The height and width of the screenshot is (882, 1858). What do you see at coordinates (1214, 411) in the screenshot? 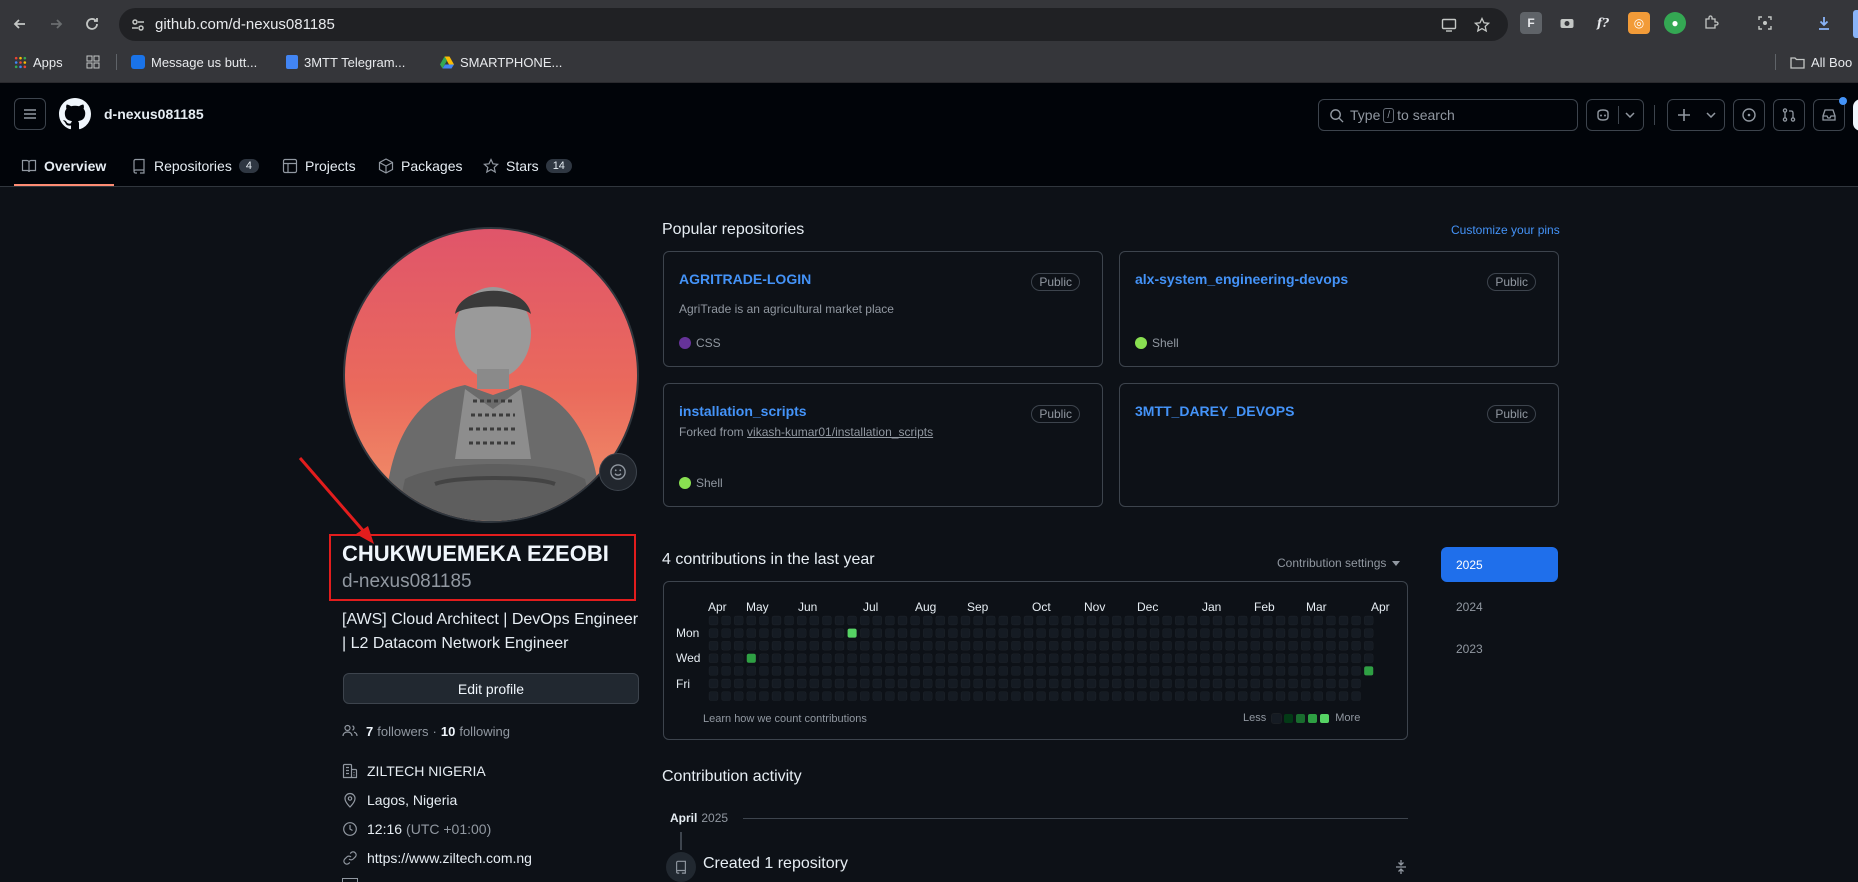
I see `repo-name-link: 3MTT_DAREY_DEVOPS` at bounding box center [1214, 411].